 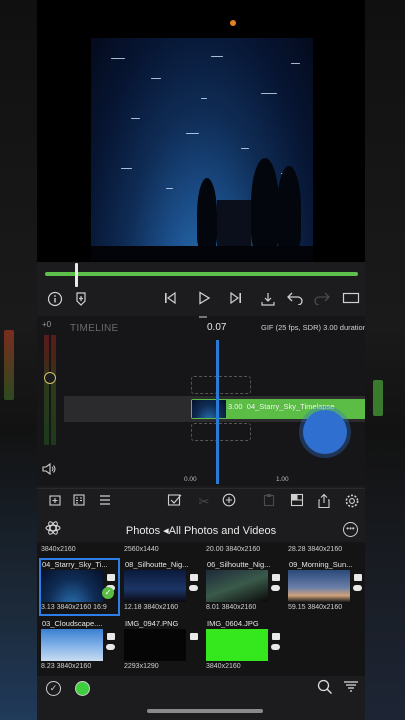 What do you see at coordinates (50, 386) in the screenshot?
I see `audio-meters` at bounding box center [50, 386].